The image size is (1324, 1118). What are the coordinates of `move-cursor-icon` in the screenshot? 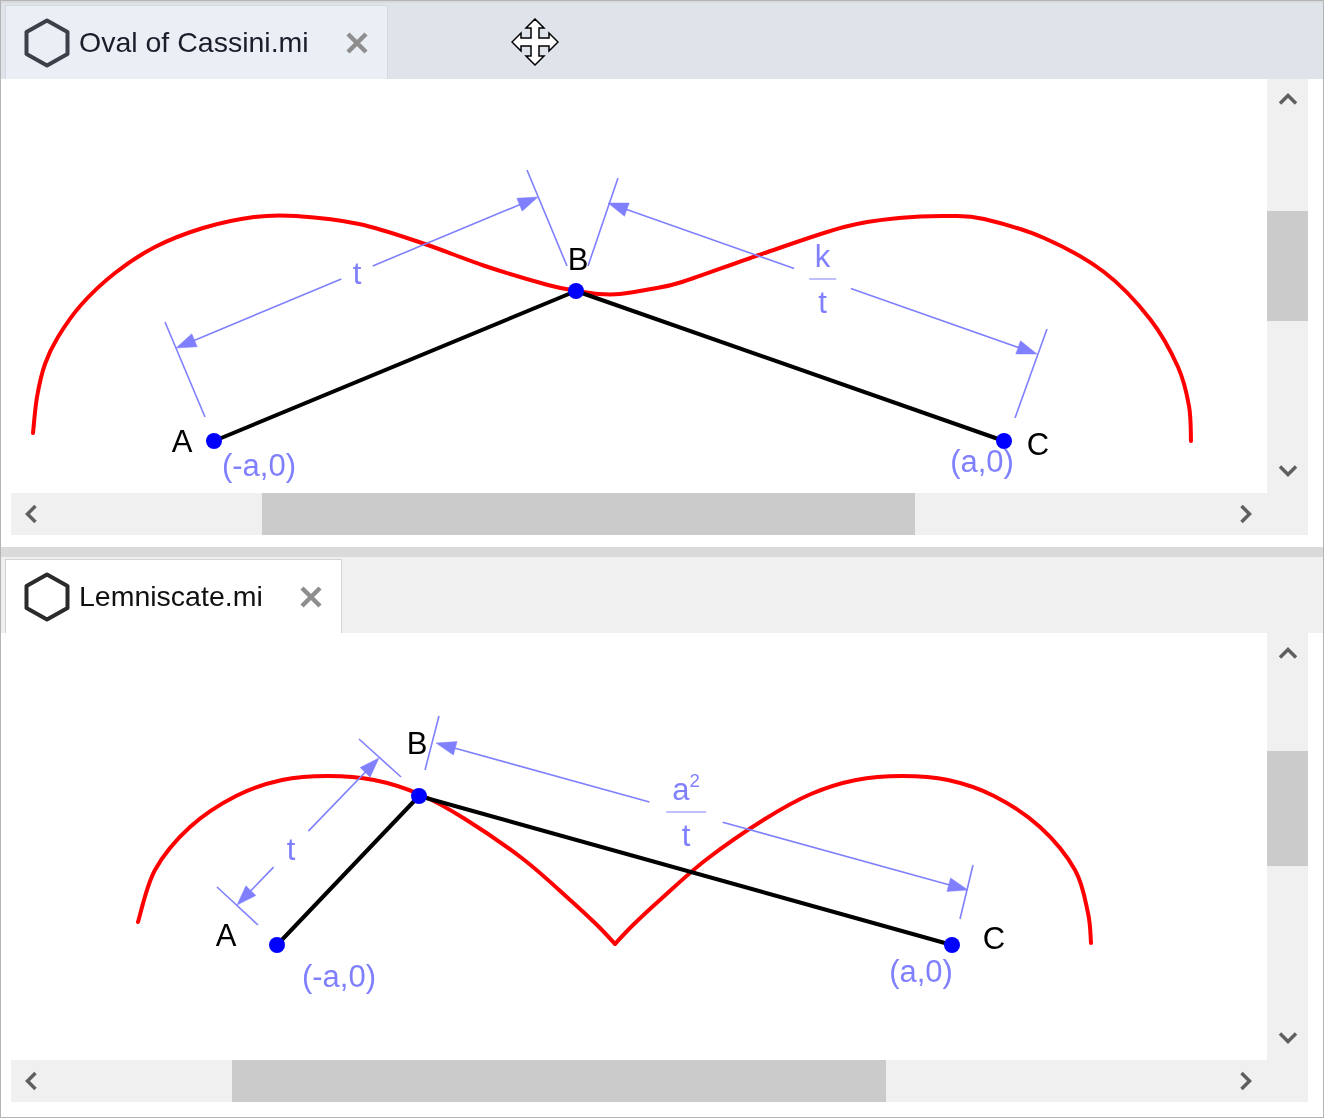 It's located at (535, 42).